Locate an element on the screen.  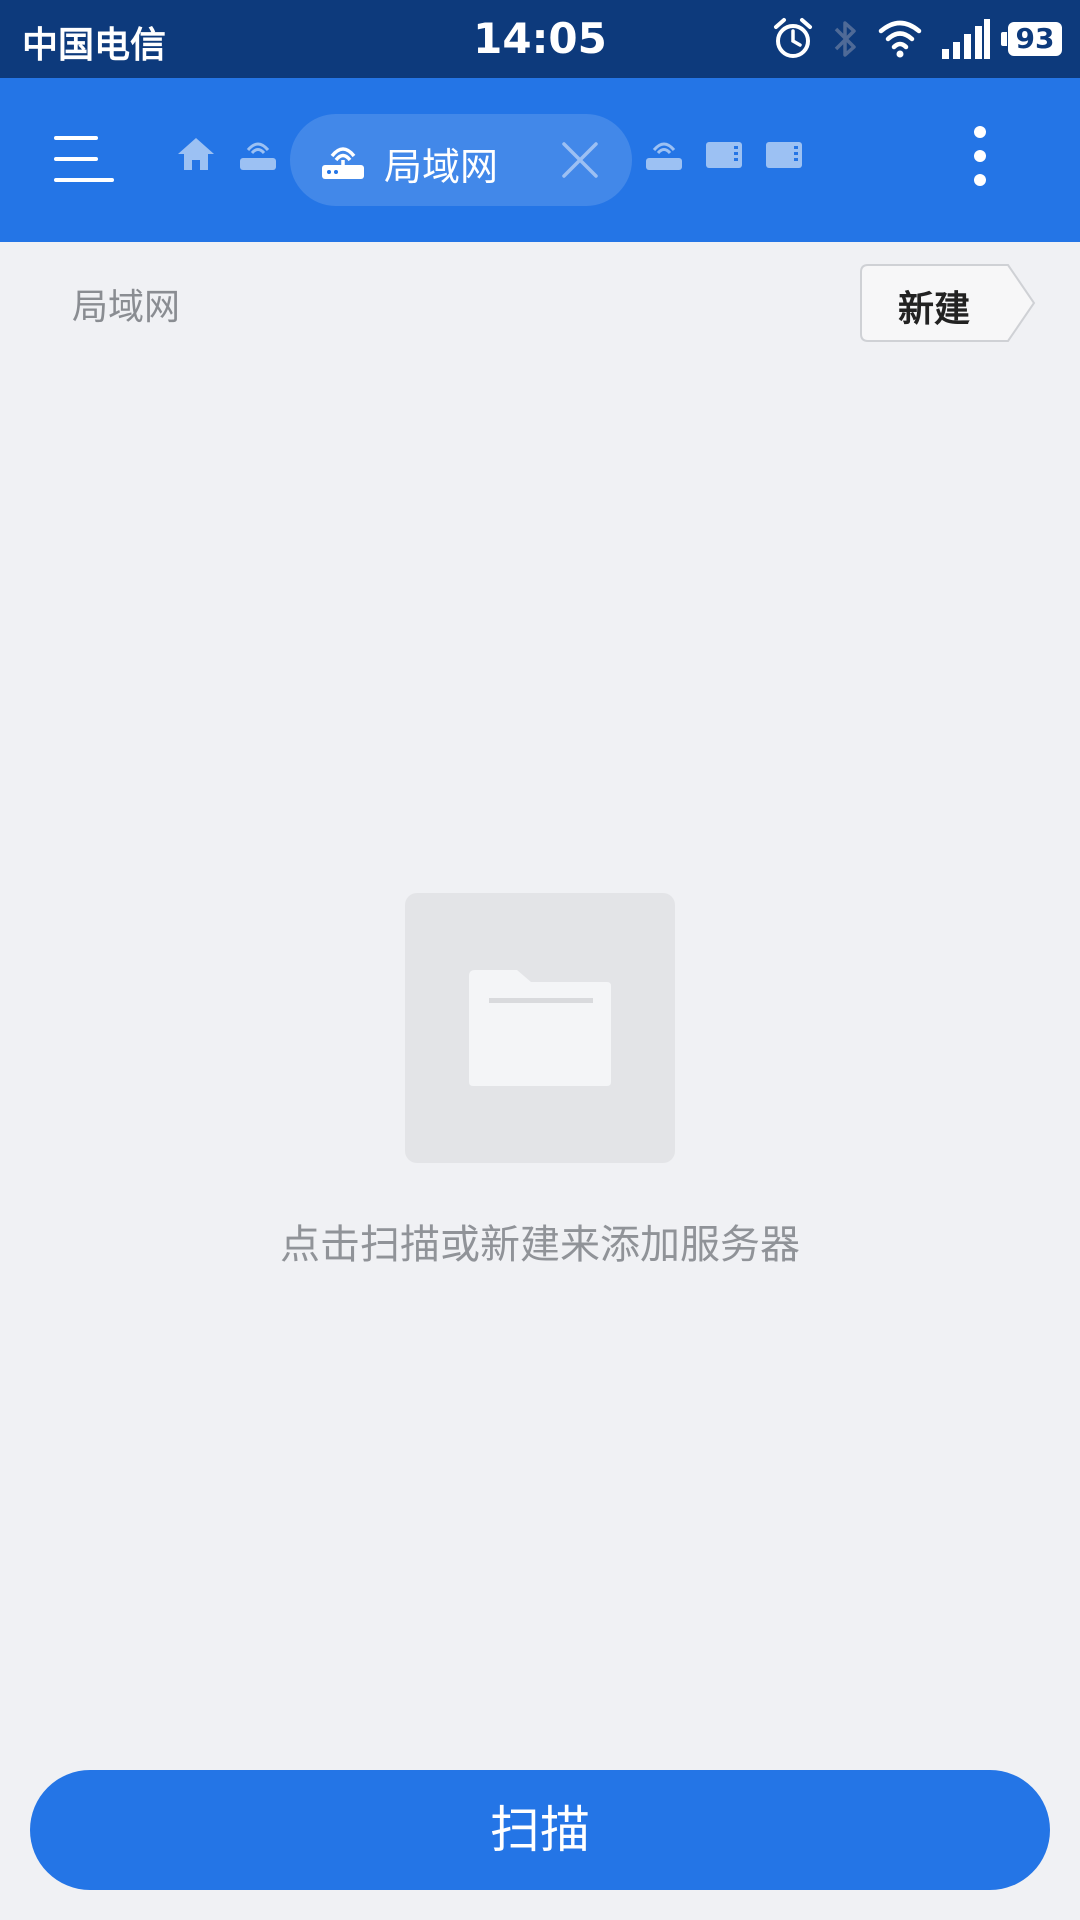
new-button: 新建 is located at coordinates (948, 303).